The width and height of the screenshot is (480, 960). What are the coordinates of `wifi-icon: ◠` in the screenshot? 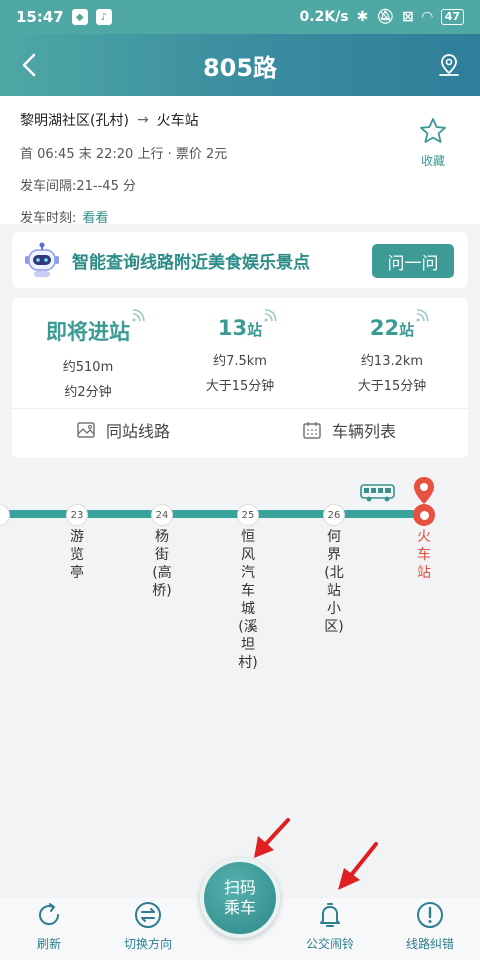 It's located at (427, 17).